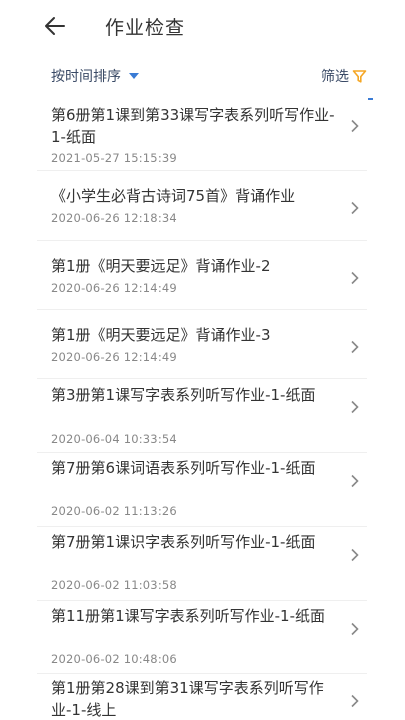 Image resolution: width=405 pixels, height=720 pixels. I want to click on homework-title: 第6册第1课到第33课写字表系列听写作业-1-纸面, so click(193, 126).